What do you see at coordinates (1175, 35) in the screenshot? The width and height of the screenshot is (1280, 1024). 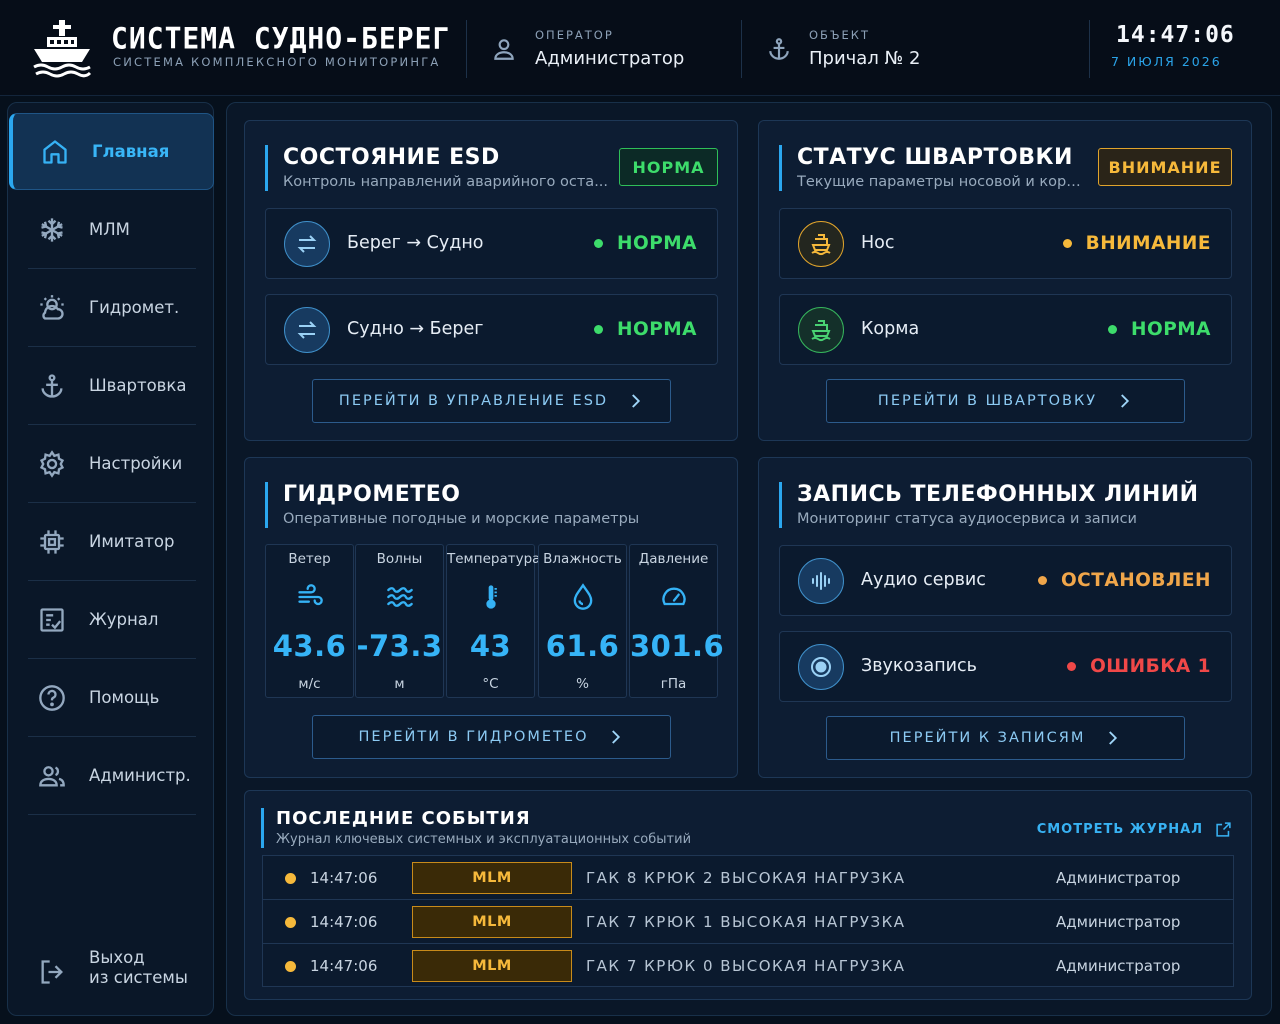 I see `clock: 14:47:06` at bounding box center [1175, 35].